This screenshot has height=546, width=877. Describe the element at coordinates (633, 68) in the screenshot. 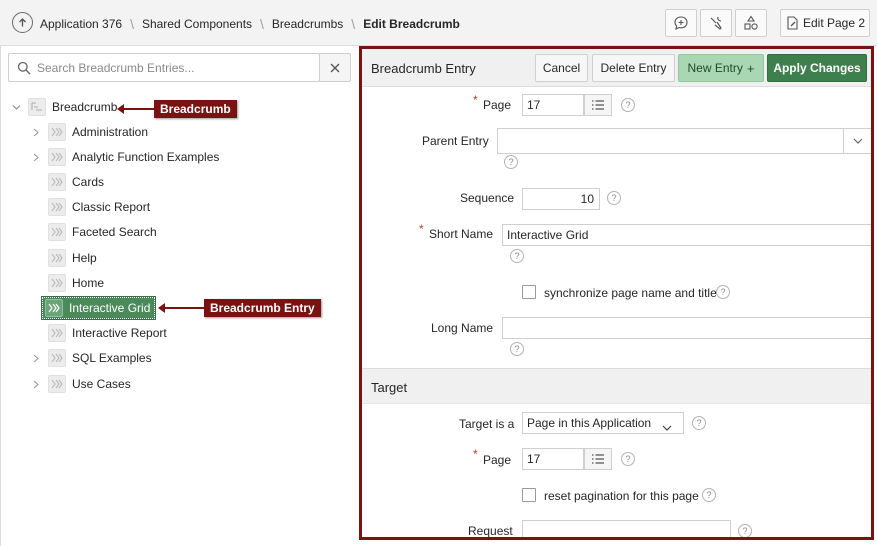

I see `delete-entry-button: Delete Entry` at that location.